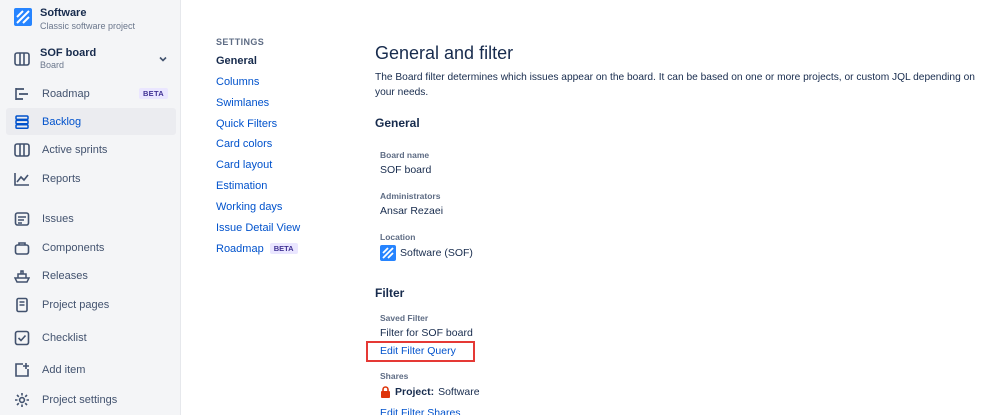 This screenshot has height=415, width=999. I want to click on location-text: Software (SOF), so click(436, 253).